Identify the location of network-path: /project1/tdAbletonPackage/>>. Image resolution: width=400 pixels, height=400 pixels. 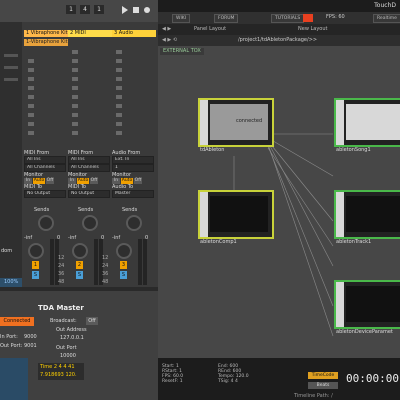
(277, 40).